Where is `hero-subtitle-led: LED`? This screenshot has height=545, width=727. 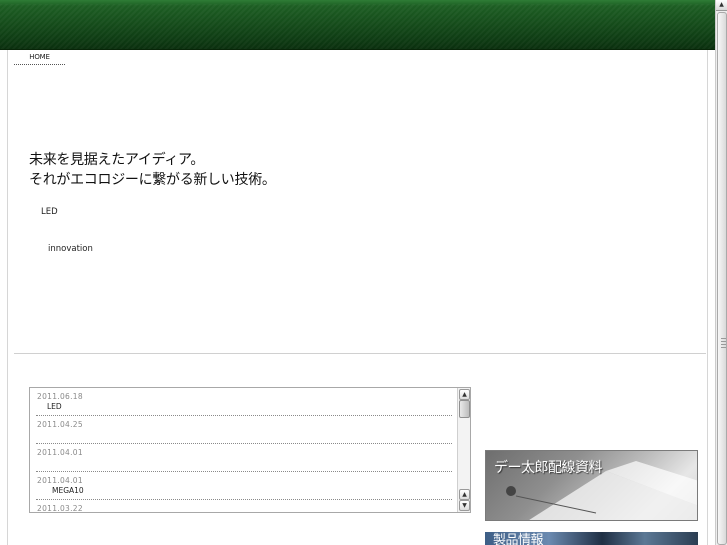
hero-subtitle-led: LED is located at coordinates (49, 212).